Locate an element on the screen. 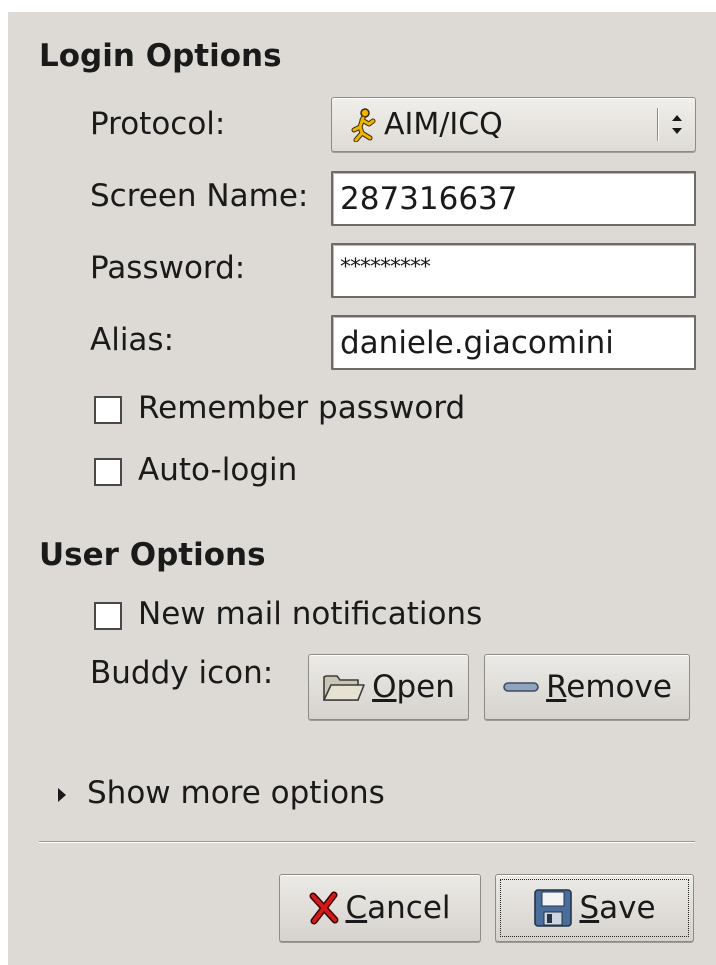 Image resolution: width=716 pixels, height=965 pixels. remove-button: Remove is located at coordinates (587, 687).